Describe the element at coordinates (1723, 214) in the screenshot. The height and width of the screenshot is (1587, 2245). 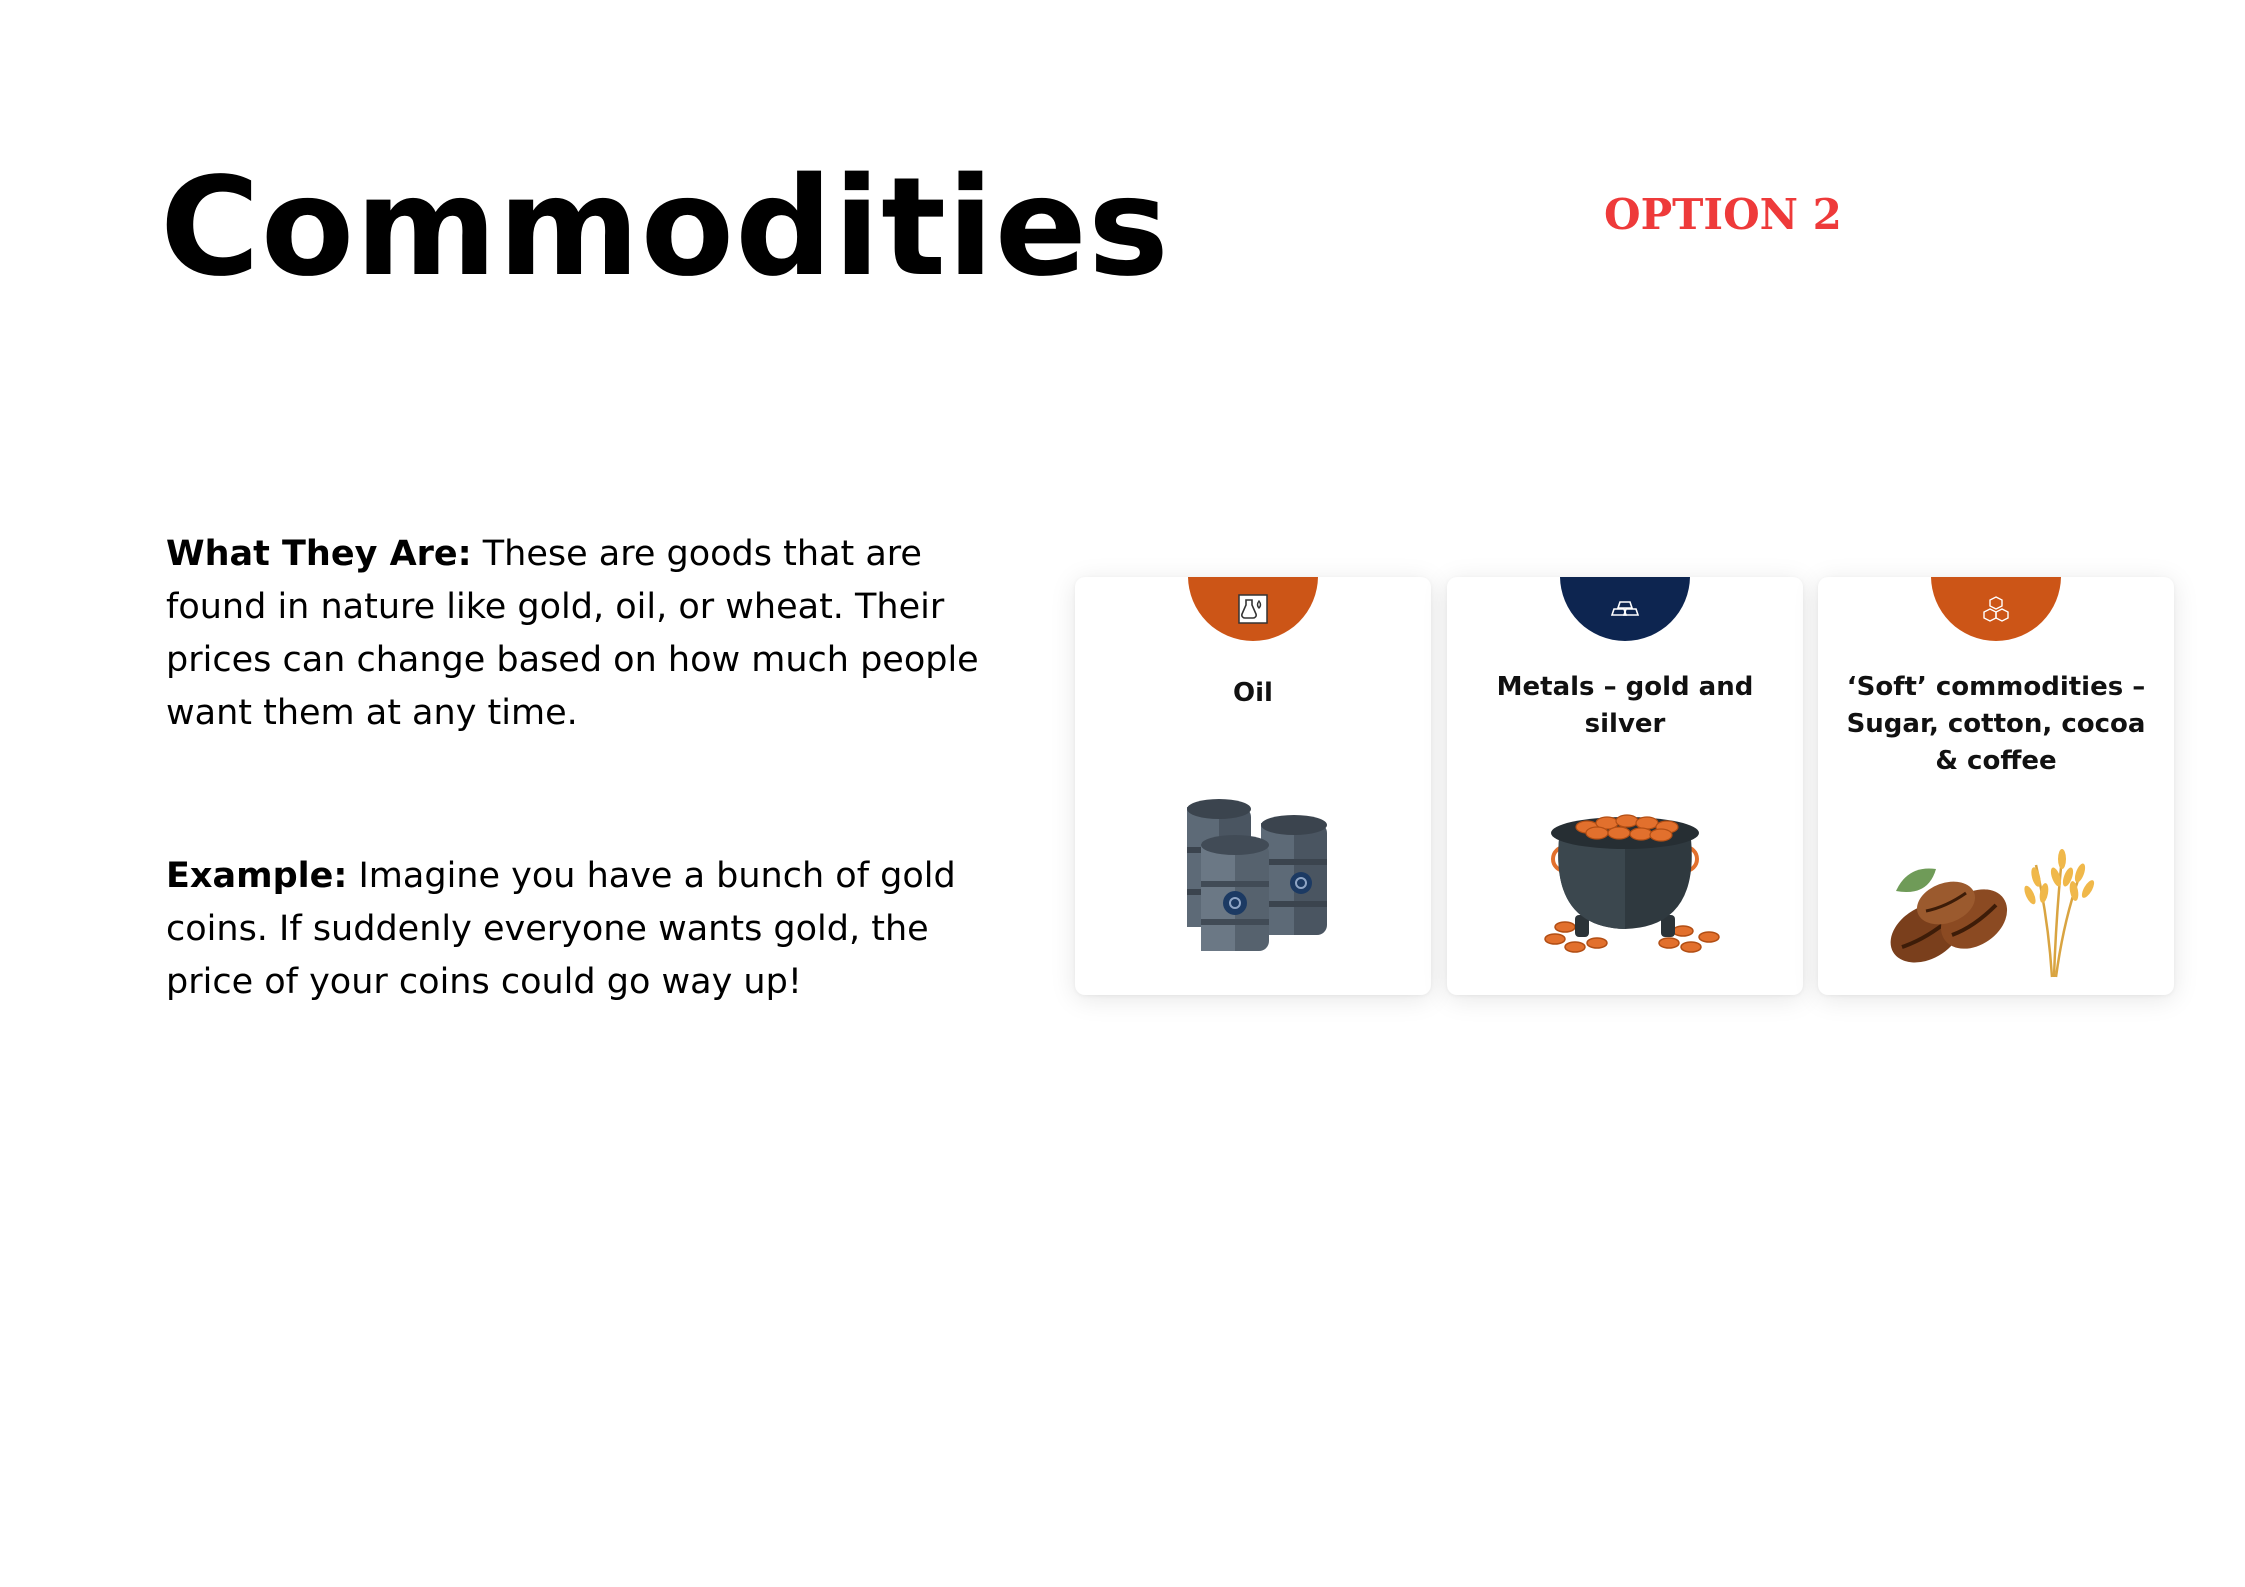
I see `option-tag: OPTION 2` at that location.